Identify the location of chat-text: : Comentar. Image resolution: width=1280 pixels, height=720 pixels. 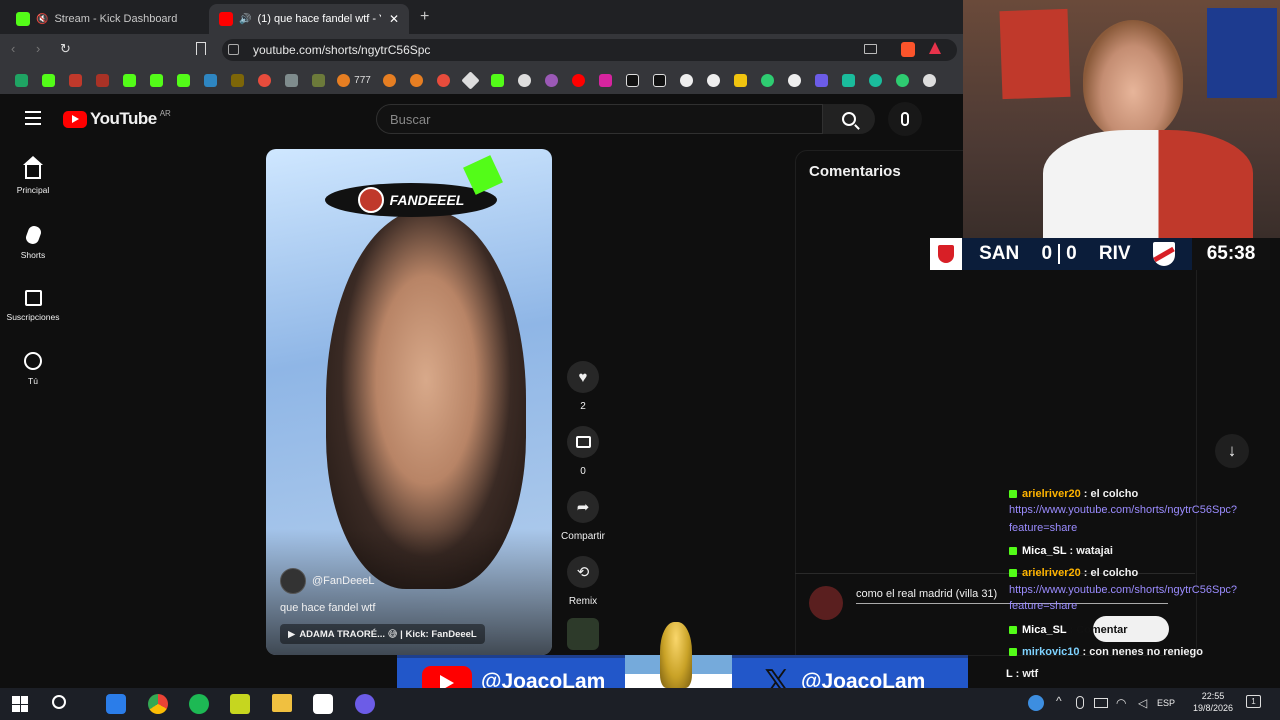
(1098, 630).